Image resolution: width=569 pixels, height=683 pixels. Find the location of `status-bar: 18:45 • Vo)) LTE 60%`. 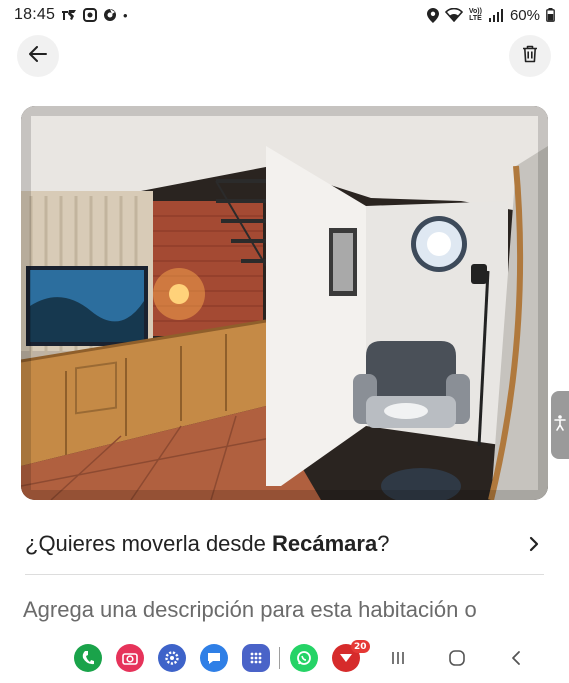

status-bar: 18:45 • Vo)) LTE 60% is located at coordinates (284, 15).